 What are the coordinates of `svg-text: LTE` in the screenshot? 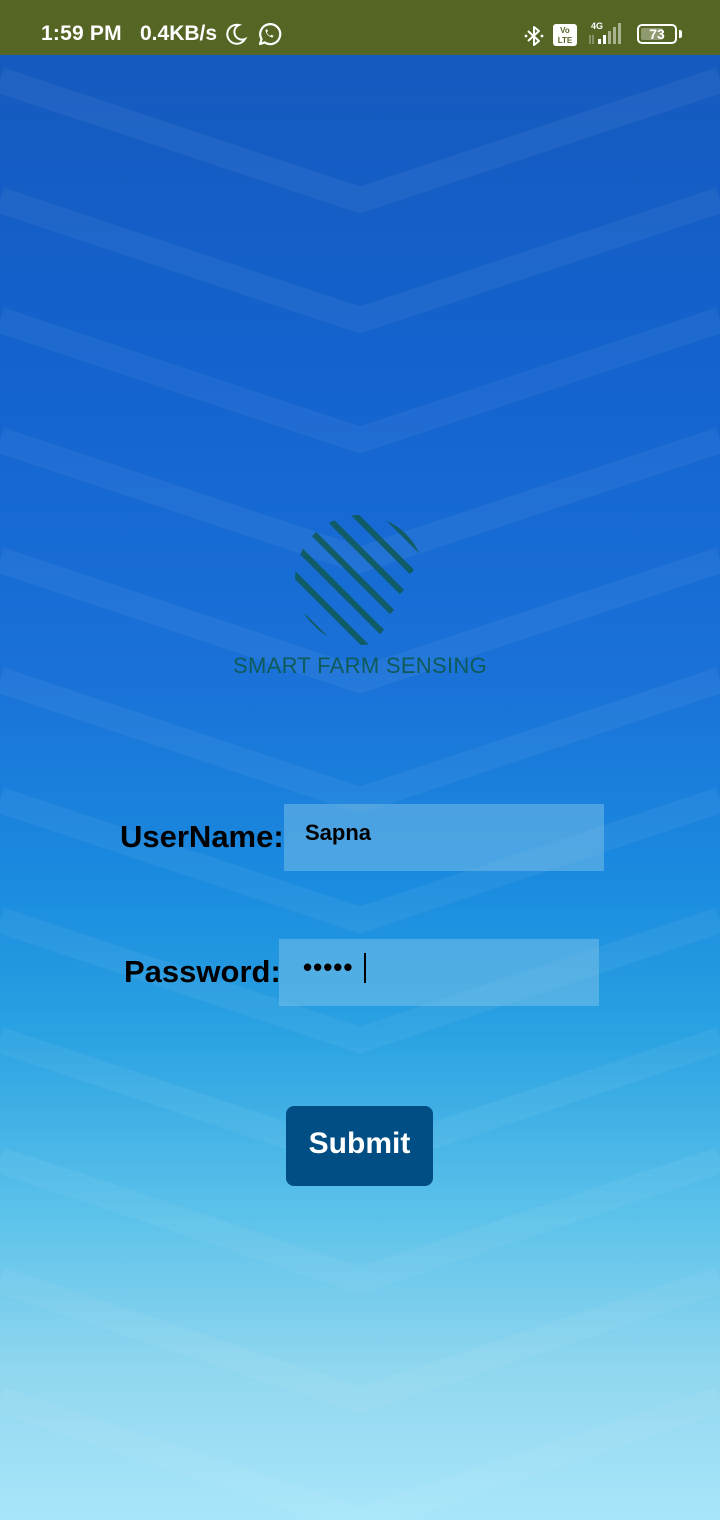 It's located at (565, 40).